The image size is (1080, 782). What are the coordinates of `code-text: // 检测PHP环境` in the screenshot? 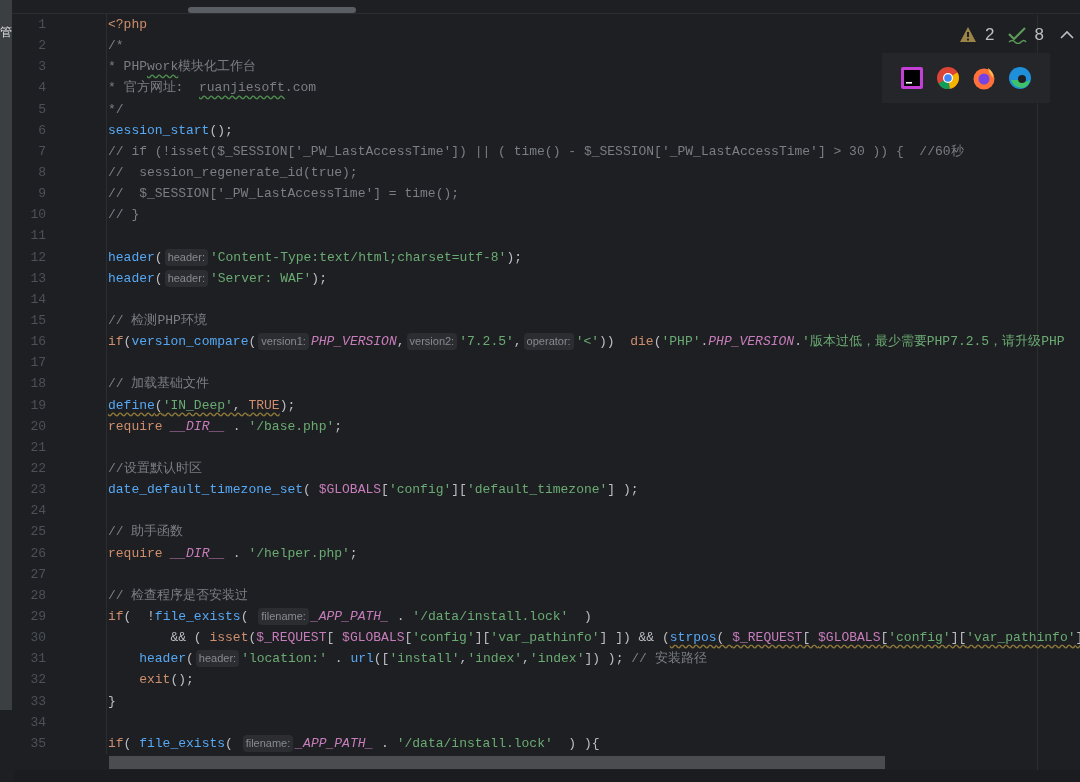 It's located at (157, 320).